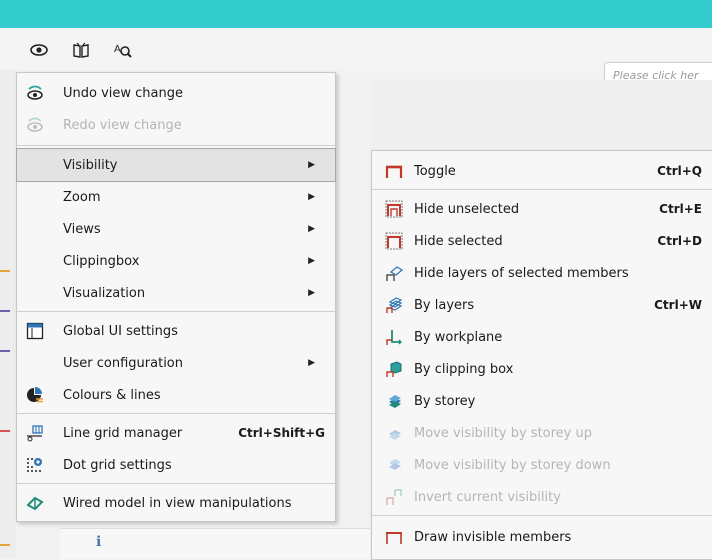 This screenshot has height=560, width=712. What do you see at coordinates (35, 503) in the screenshot?
I see `wired-model-icon` at bounding box center [35, 503].